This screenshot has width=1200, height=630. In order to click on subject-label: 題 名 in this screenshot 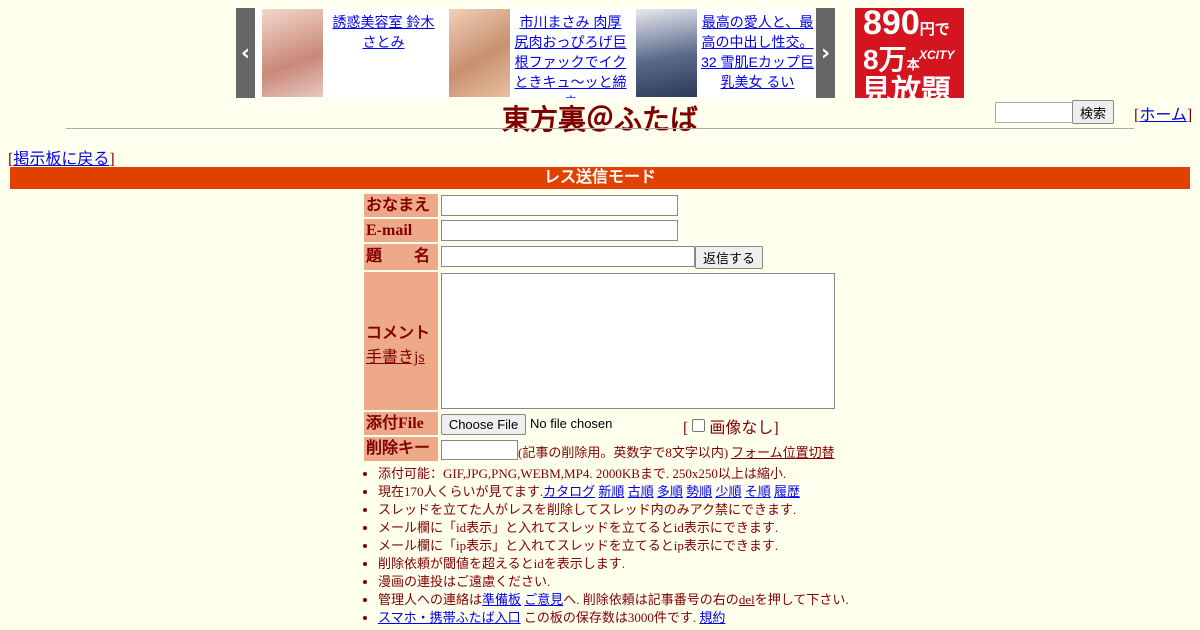, I will do `click(401, 257)`.